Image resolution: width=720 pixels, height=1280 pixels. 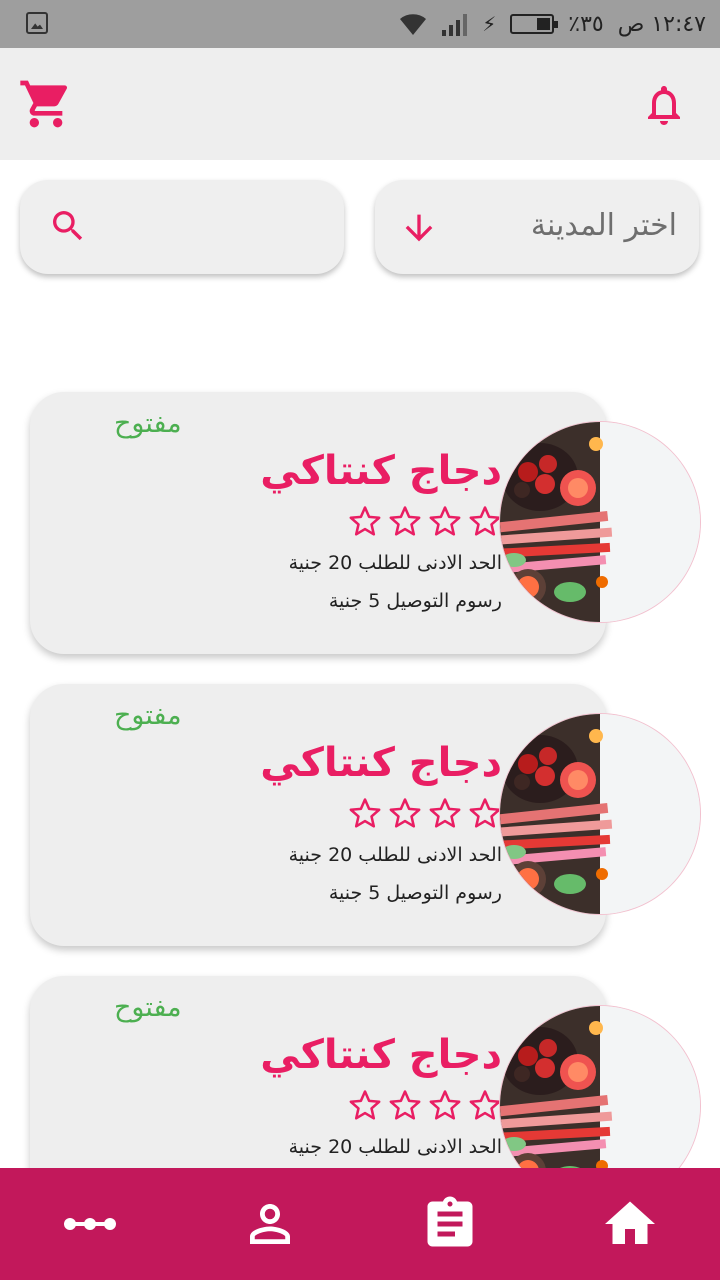 What do you see at coordinates (455, 24) in the screenshot?
I see `signal-icon` at bounding box center [455, 24].